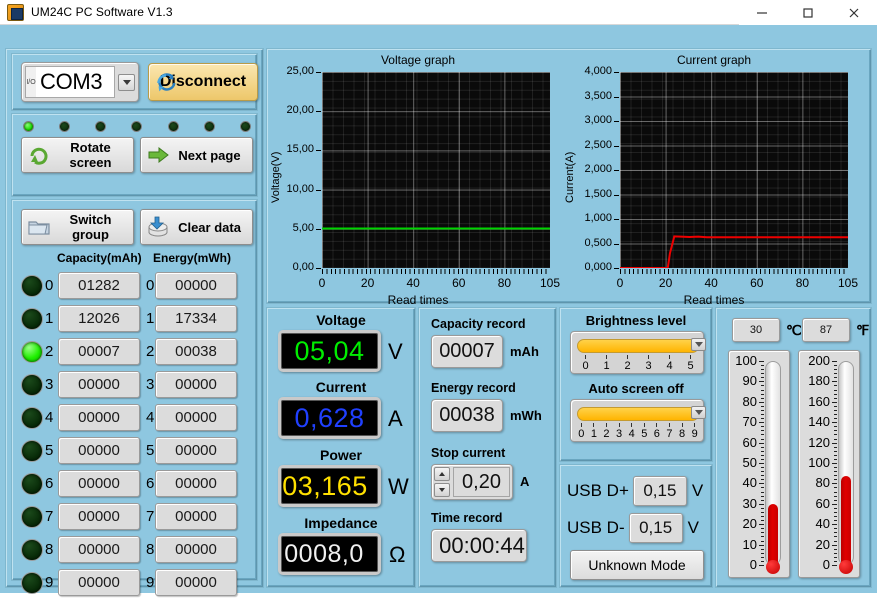  What do you see at coordinates (90, 227) in the screenshot?
I see `switch-group-label: Switch group` at bounding box center [90, 227].